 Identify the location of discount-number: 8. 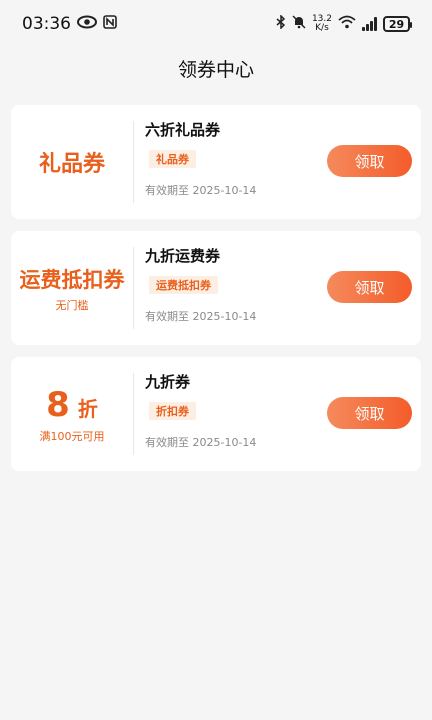
(58, 404).